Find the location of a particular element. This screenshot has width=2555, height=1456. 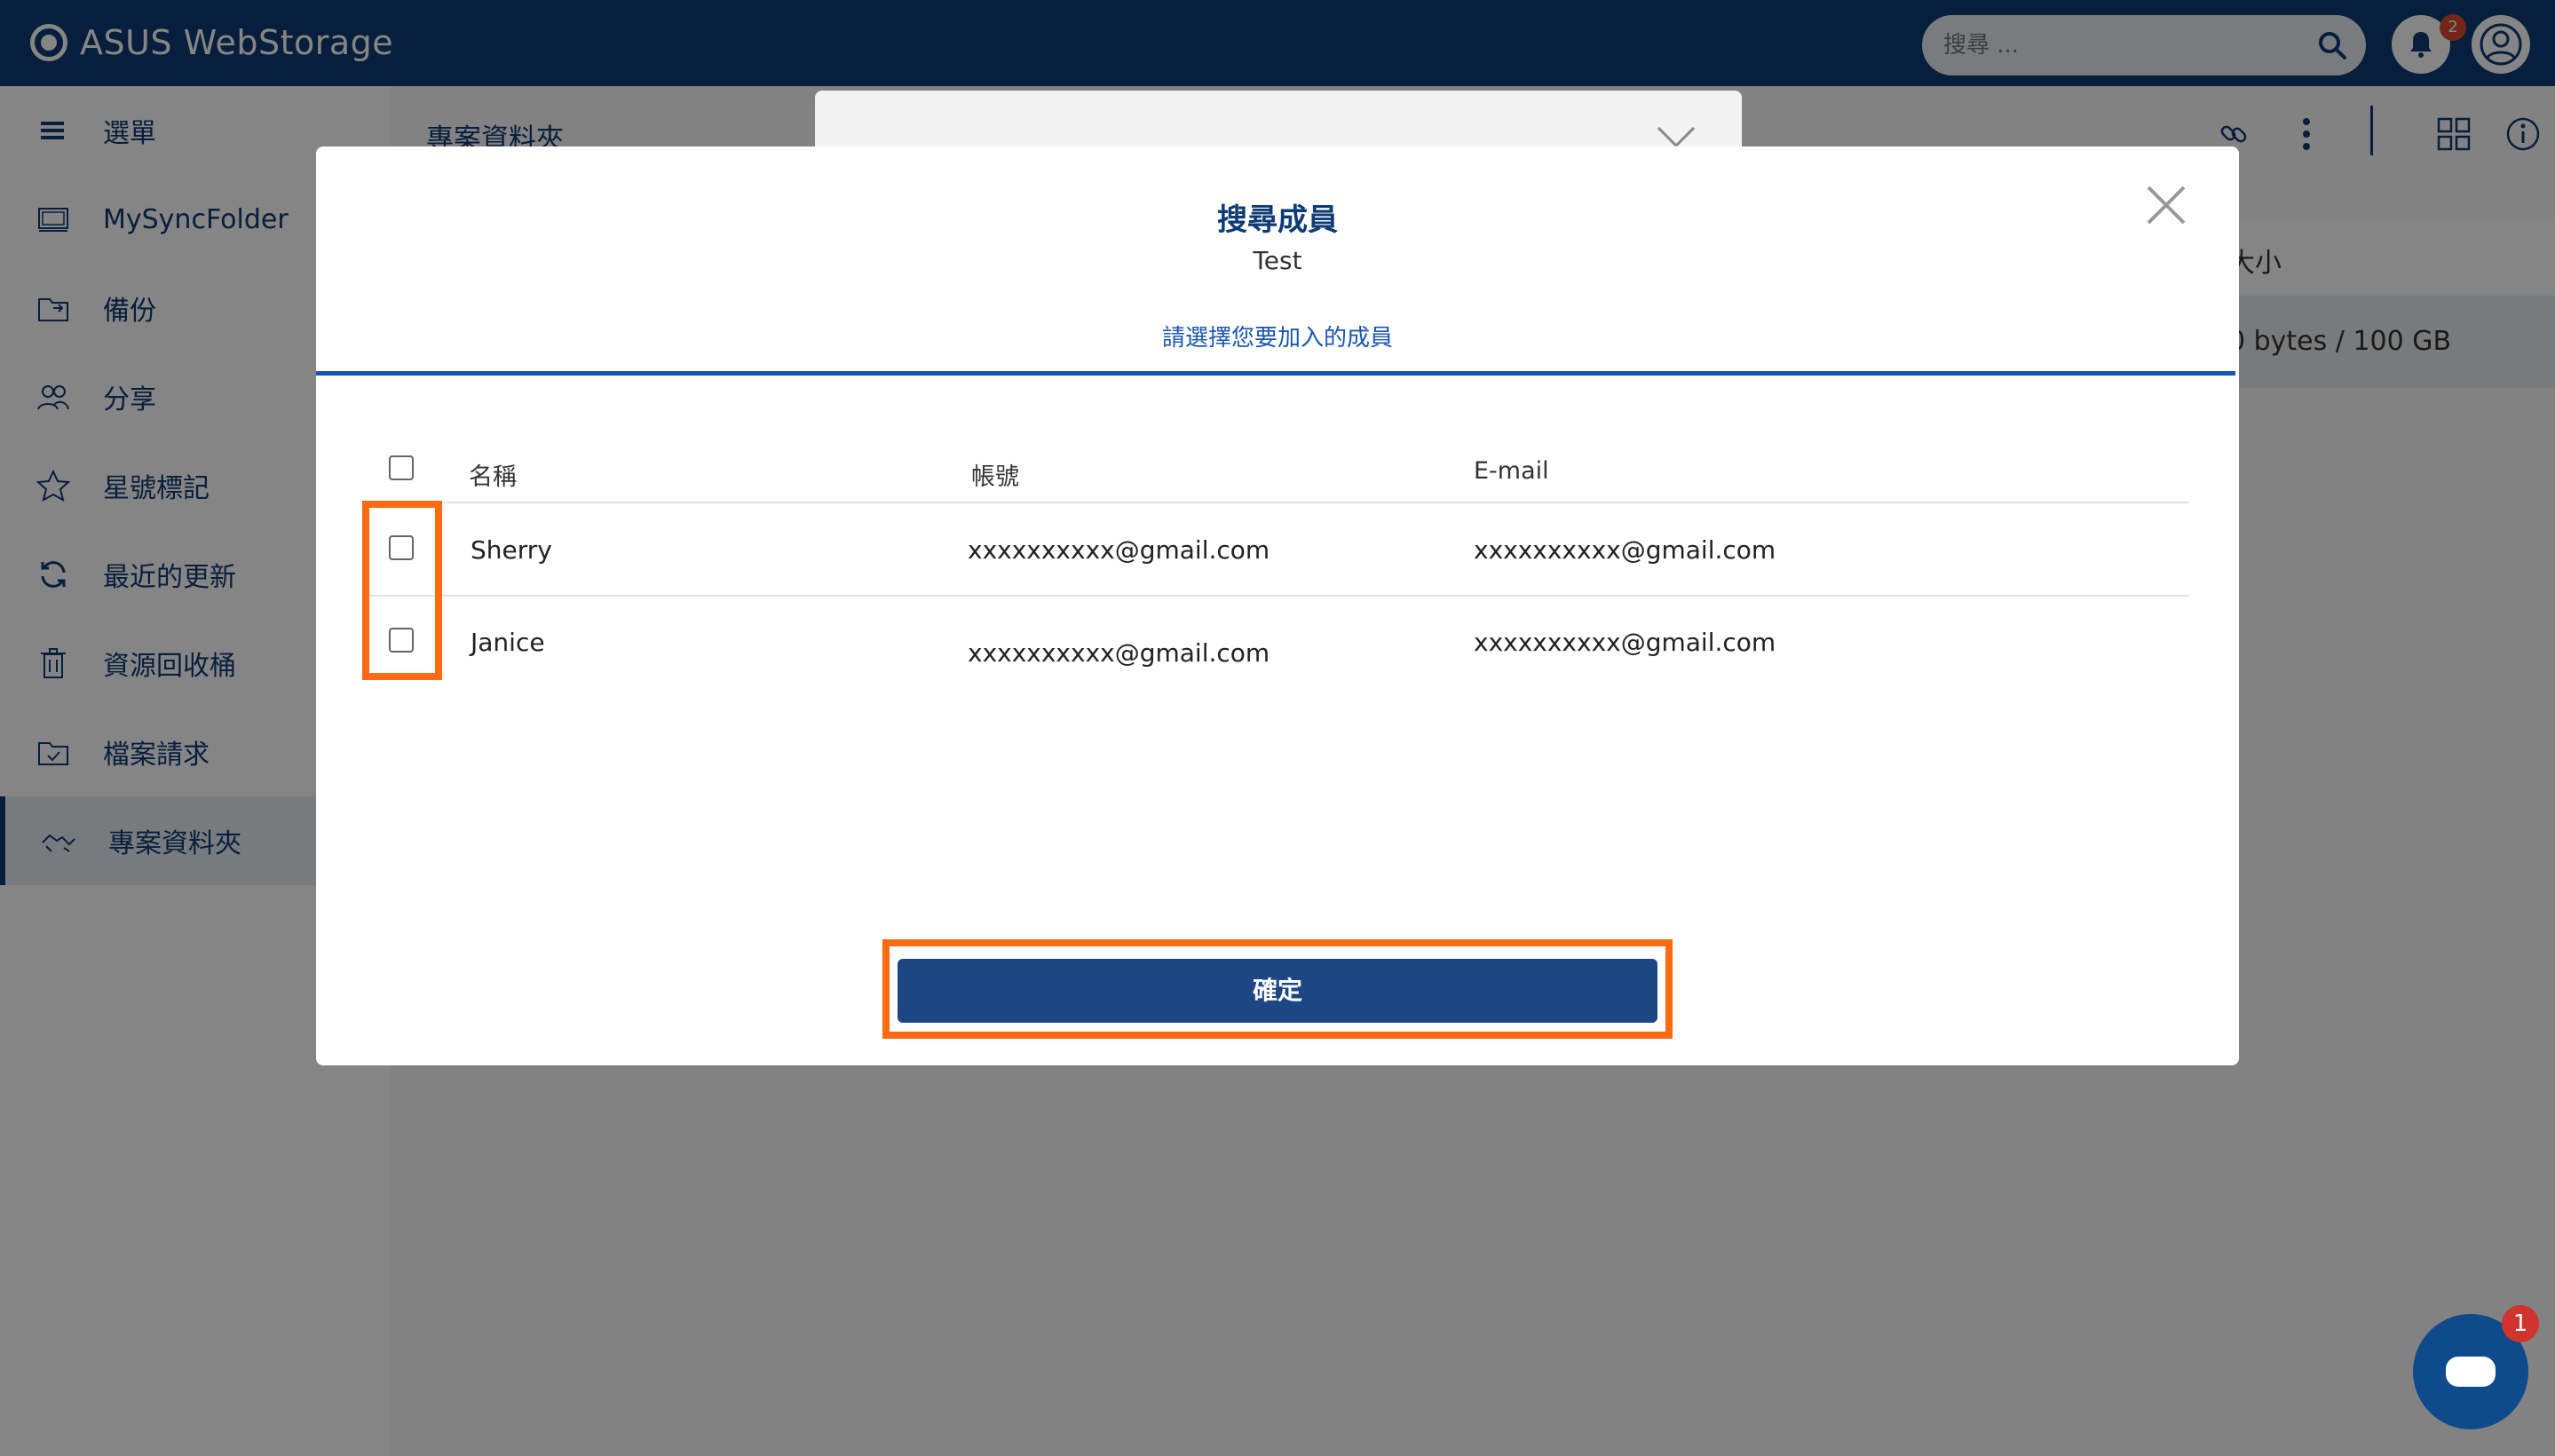

row-divider is located at coordinates (1277, 596).